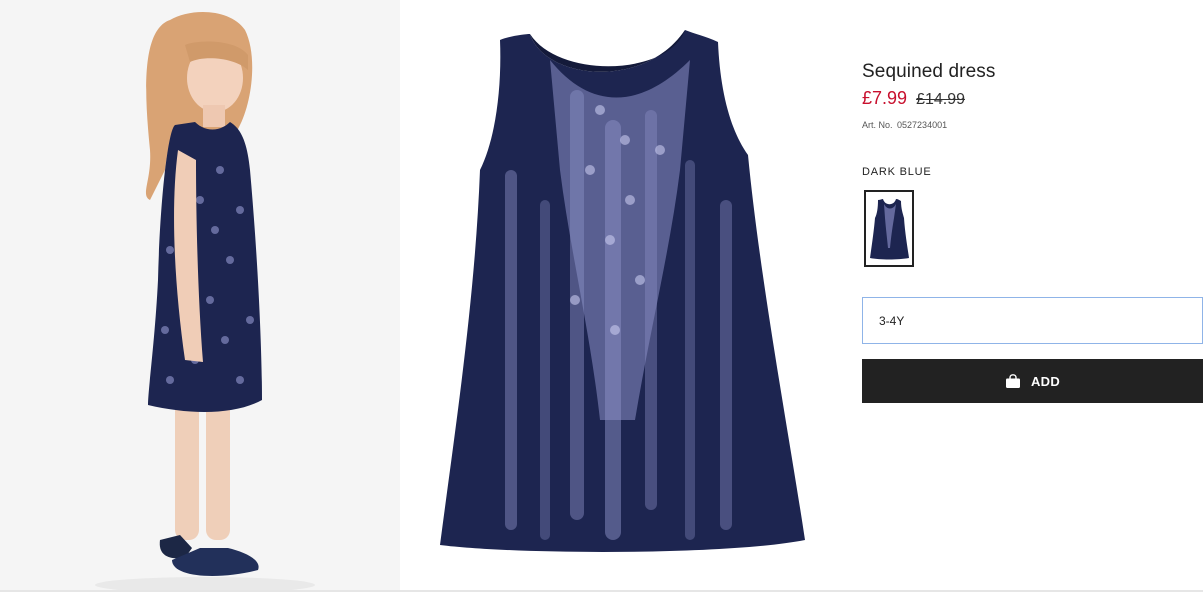 The image size is (1203, 592). I want to click on swatch-dress-thumbnail, so click(889, 228).